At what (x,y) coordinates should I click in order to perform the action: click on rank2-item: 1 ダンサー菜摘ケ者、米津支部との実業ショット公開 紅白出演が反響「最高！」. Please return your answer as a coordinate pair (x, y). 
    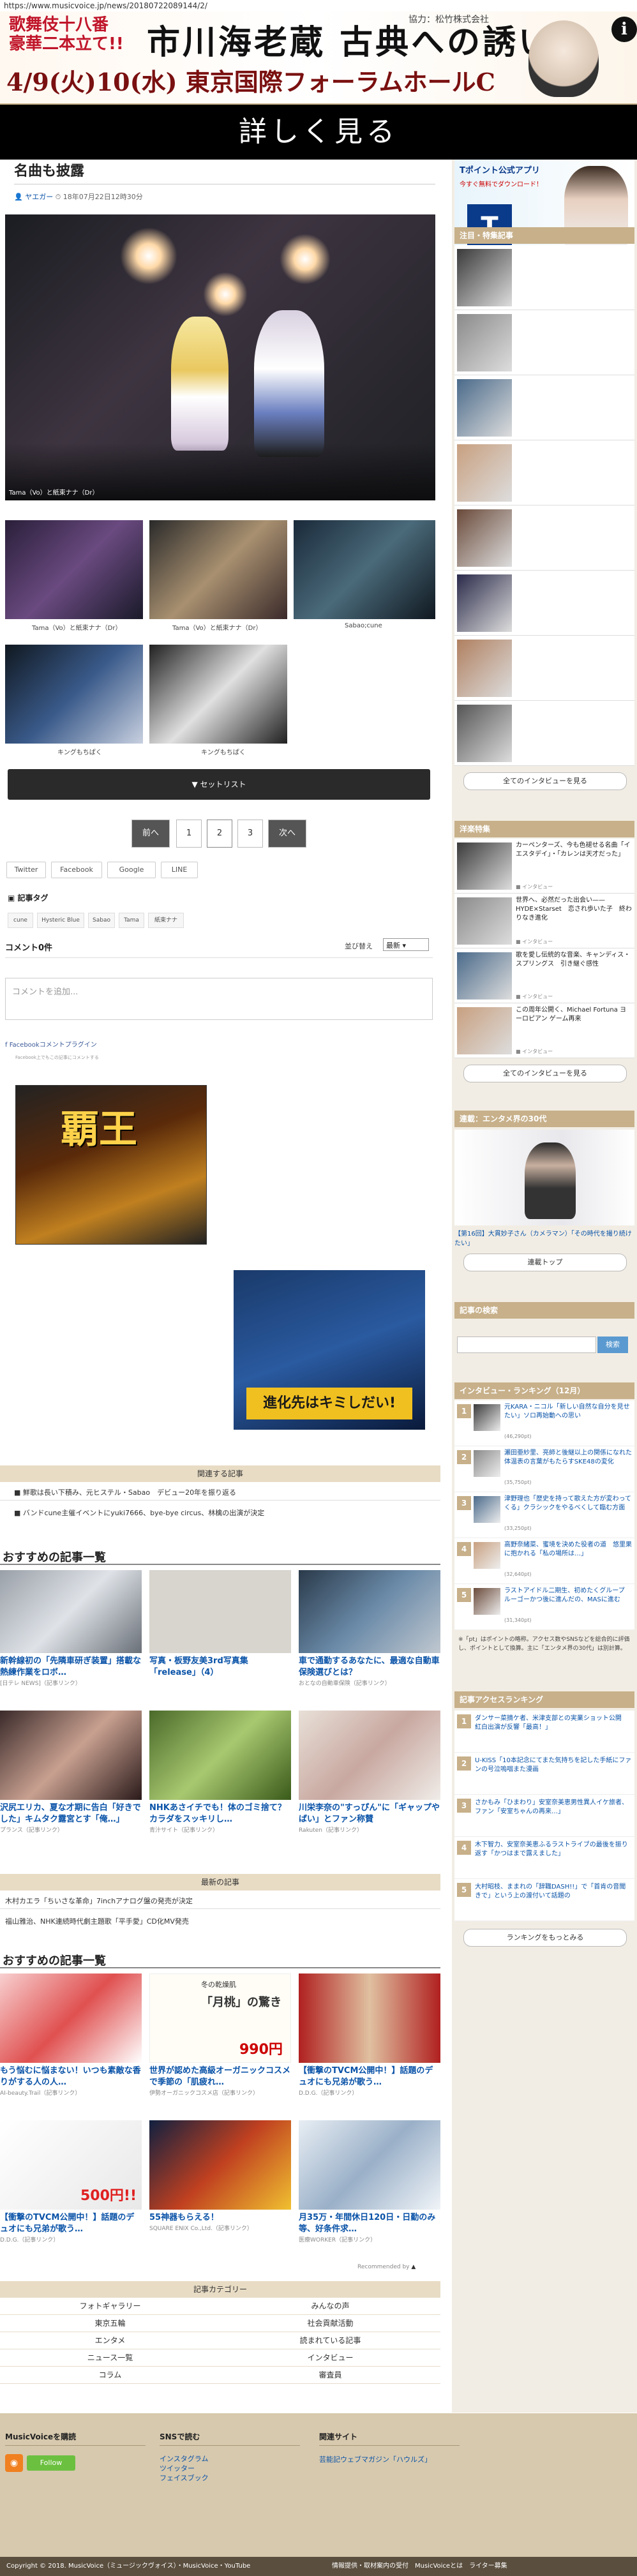
    Looking at the image, I should click on (544, 1732).